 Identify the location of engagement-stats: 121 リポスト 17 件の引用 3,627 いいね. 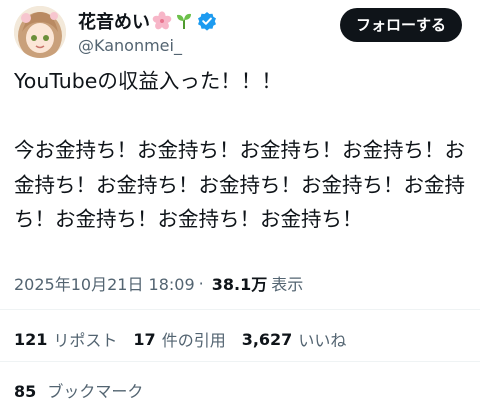
(188, 339).